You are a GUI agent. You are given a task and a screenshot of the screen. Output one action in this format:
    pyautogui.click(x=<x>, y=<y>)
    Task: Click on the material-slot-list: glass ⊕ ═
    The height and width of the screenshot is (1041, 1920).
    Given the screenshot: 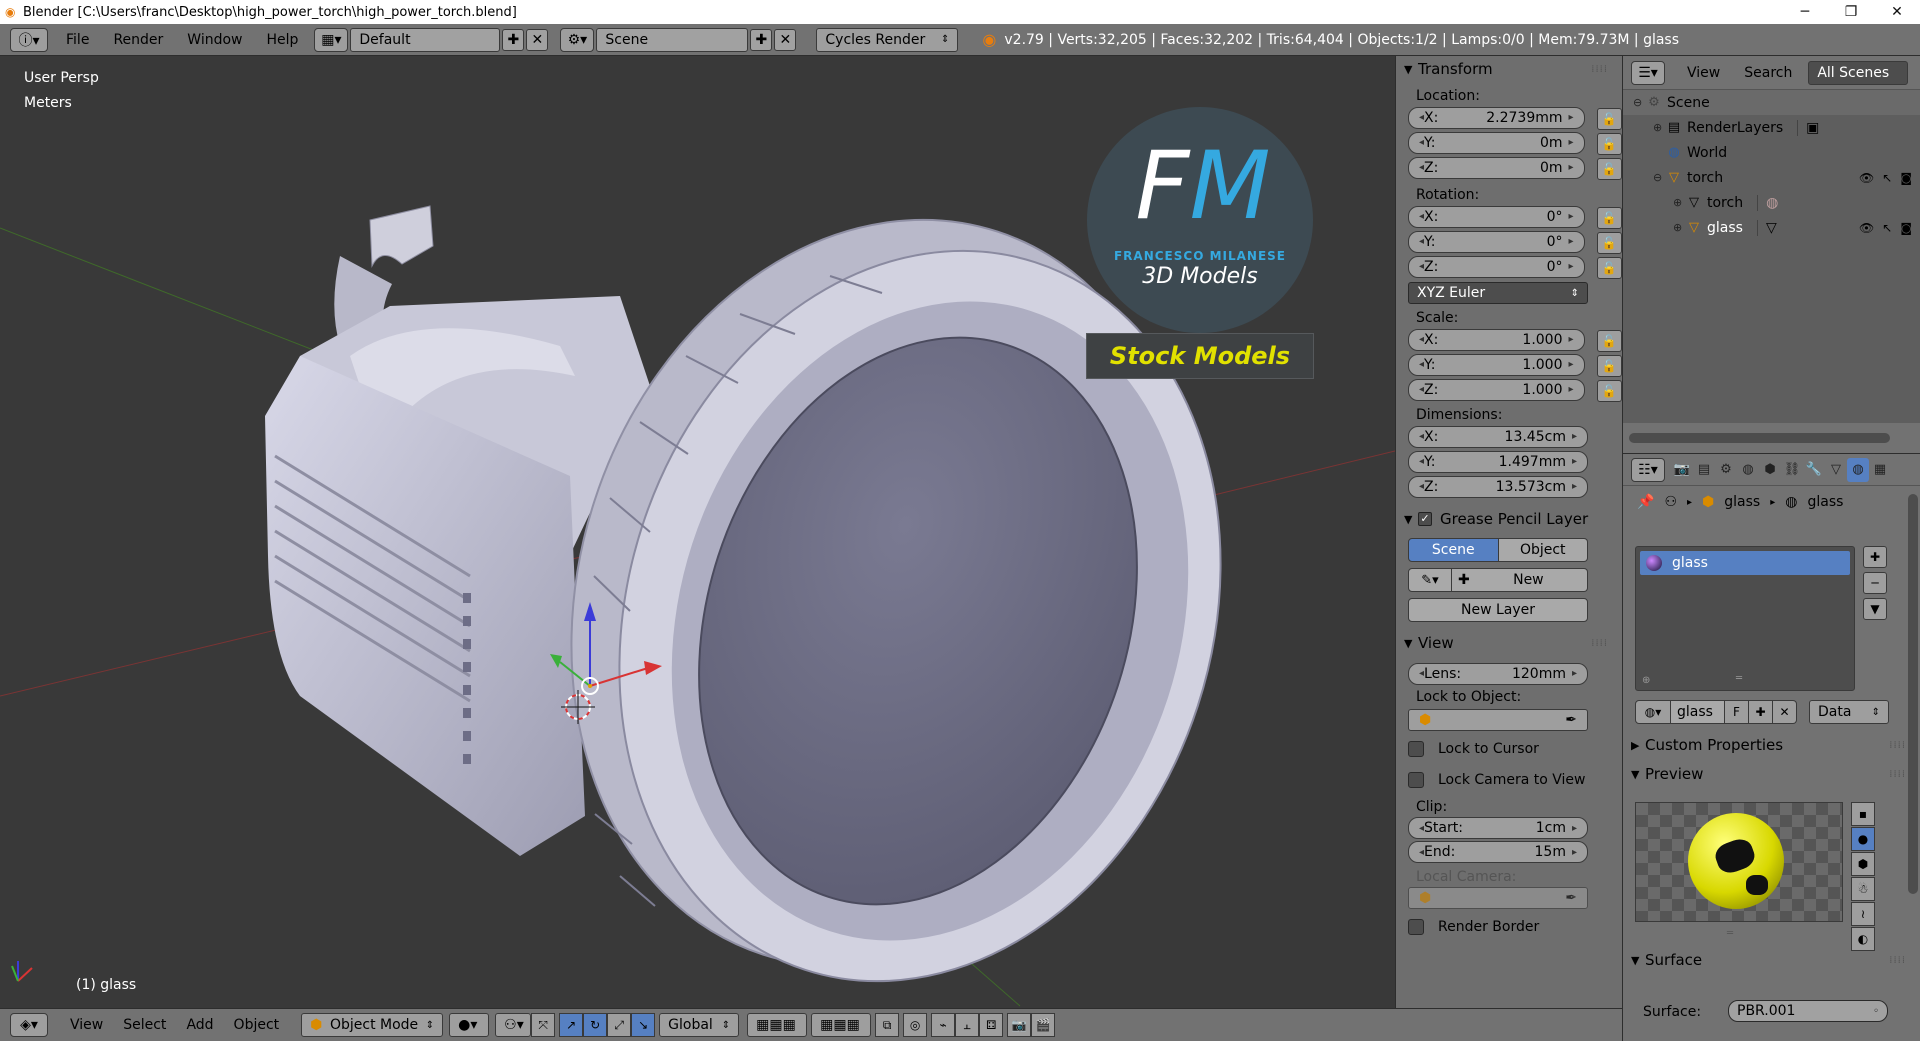 What is the action you would take?
    pyautogui.click(x=1745, y=618)
    